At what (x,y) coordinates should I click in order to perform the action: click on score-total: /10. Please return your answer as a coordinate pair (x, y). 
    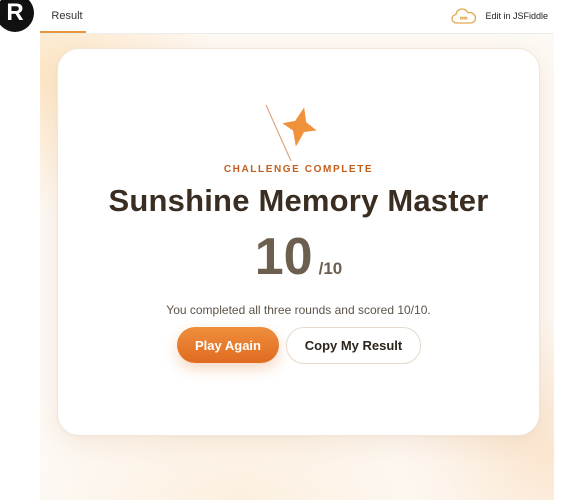
    Looking at the image, I should click on (330, 268).